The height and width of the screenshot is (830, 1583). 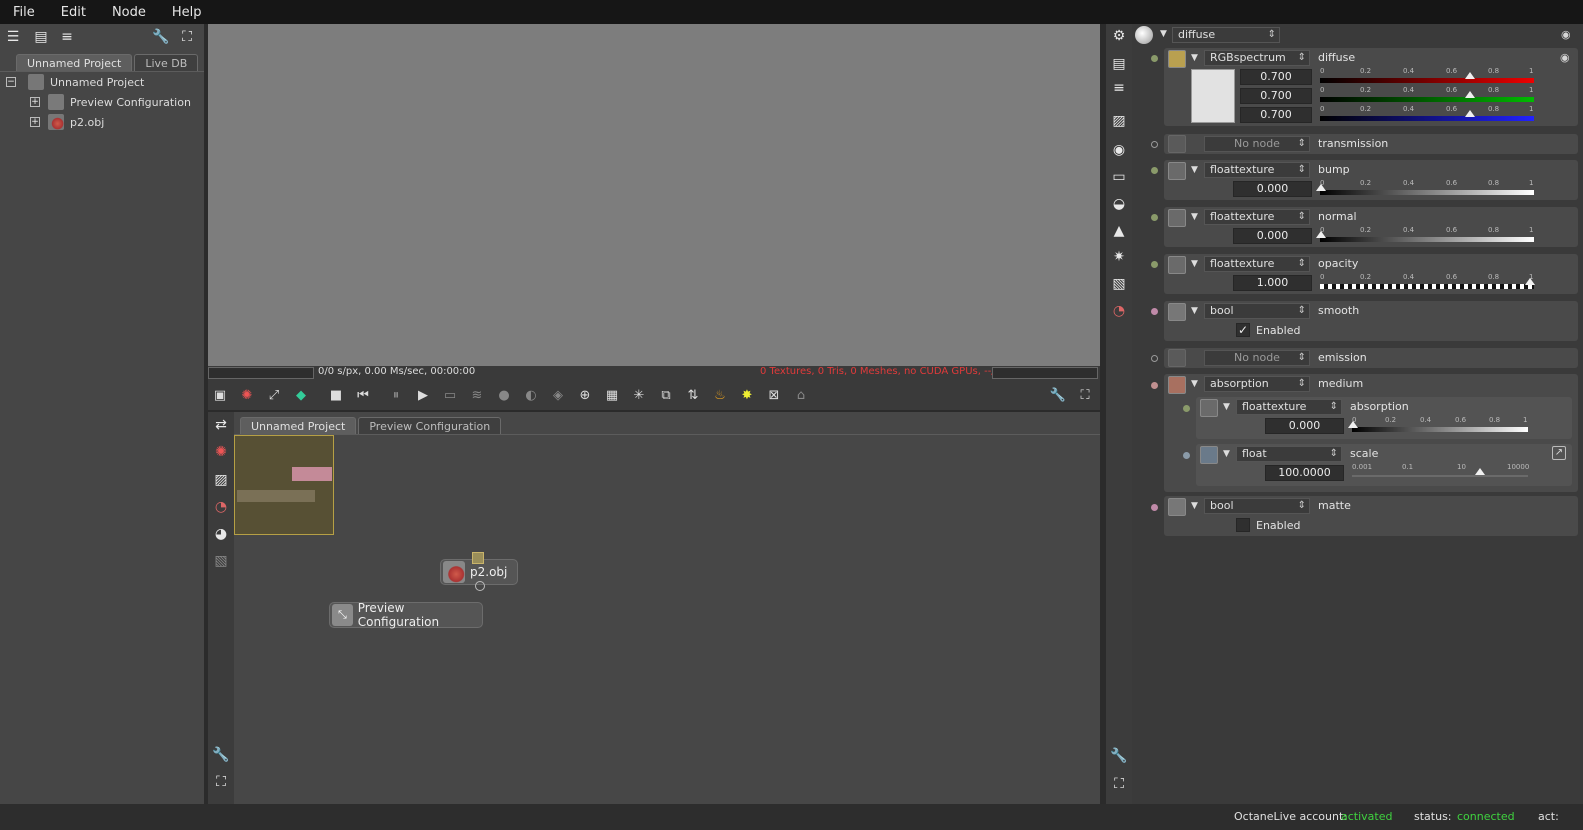 What do you see at coordinates (363, 395) in the screenshot?
I see `restart-icon: ⏮` at bounding box center [363, 395].